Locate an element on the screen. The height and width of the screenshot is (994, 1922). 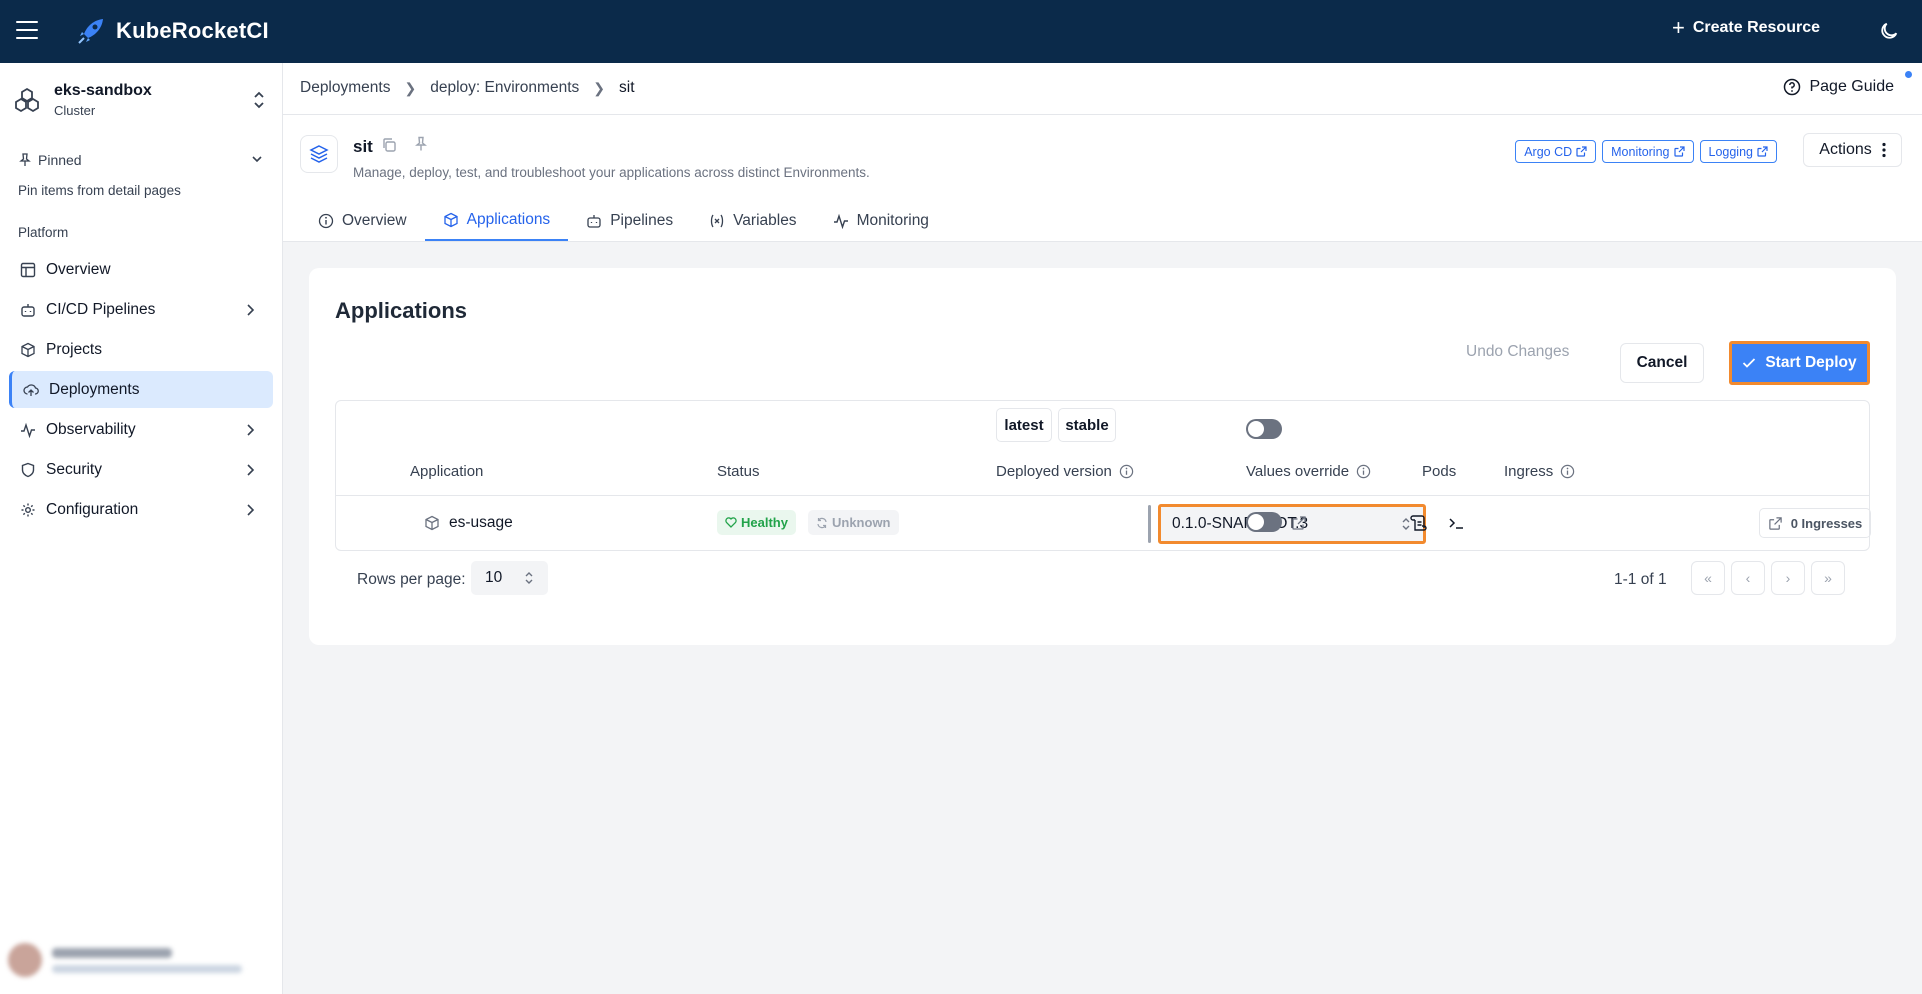
tab-label: Monitoring is located at coordinates (892, 220).